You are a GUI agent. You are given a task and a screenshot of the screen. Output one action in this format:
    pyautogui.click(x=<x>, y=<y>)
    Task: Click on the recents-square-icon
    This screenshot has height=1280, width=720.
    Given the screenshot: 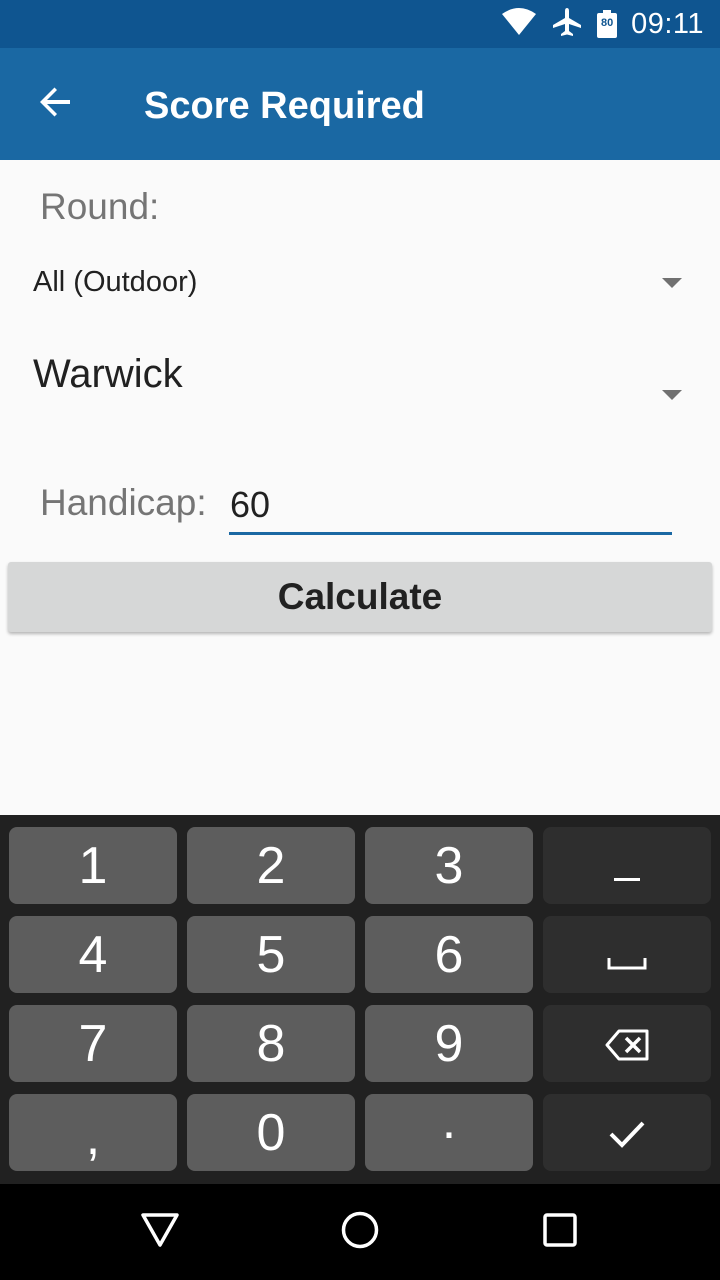 What is the action you would take?
    pyautogui.click(x=560, y=1232)
    